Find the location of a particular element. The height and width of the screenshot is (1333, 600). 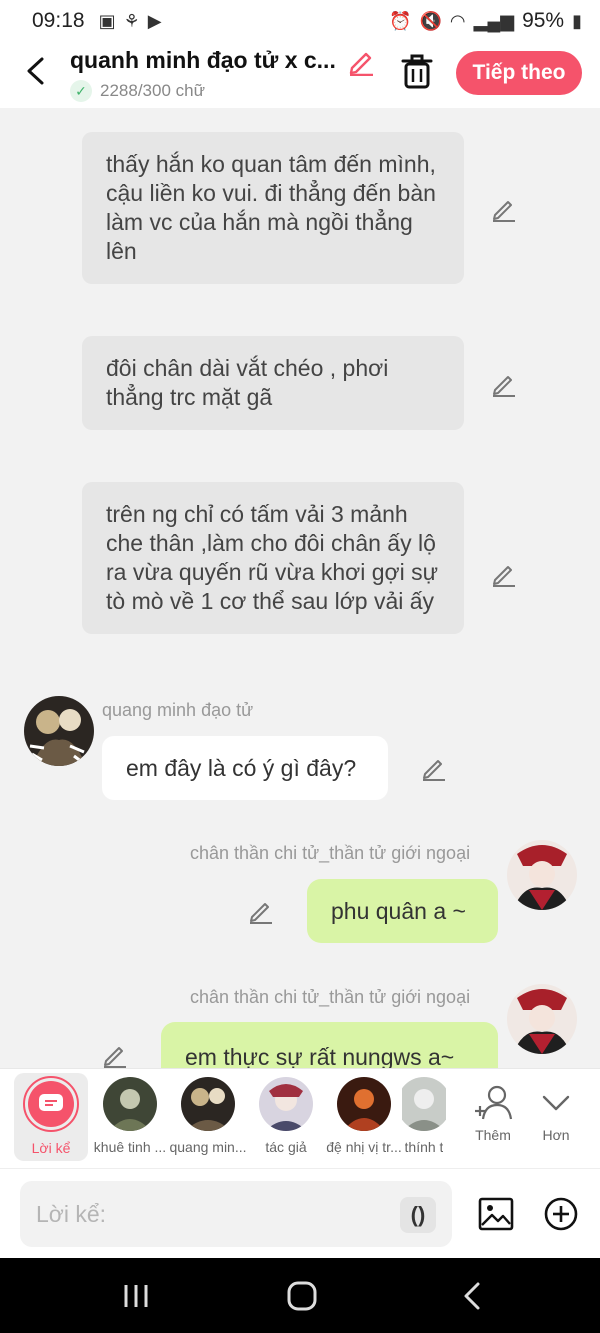

notification-icons: ▣ ⚘ ▶ is located at coordinates (130, 21).